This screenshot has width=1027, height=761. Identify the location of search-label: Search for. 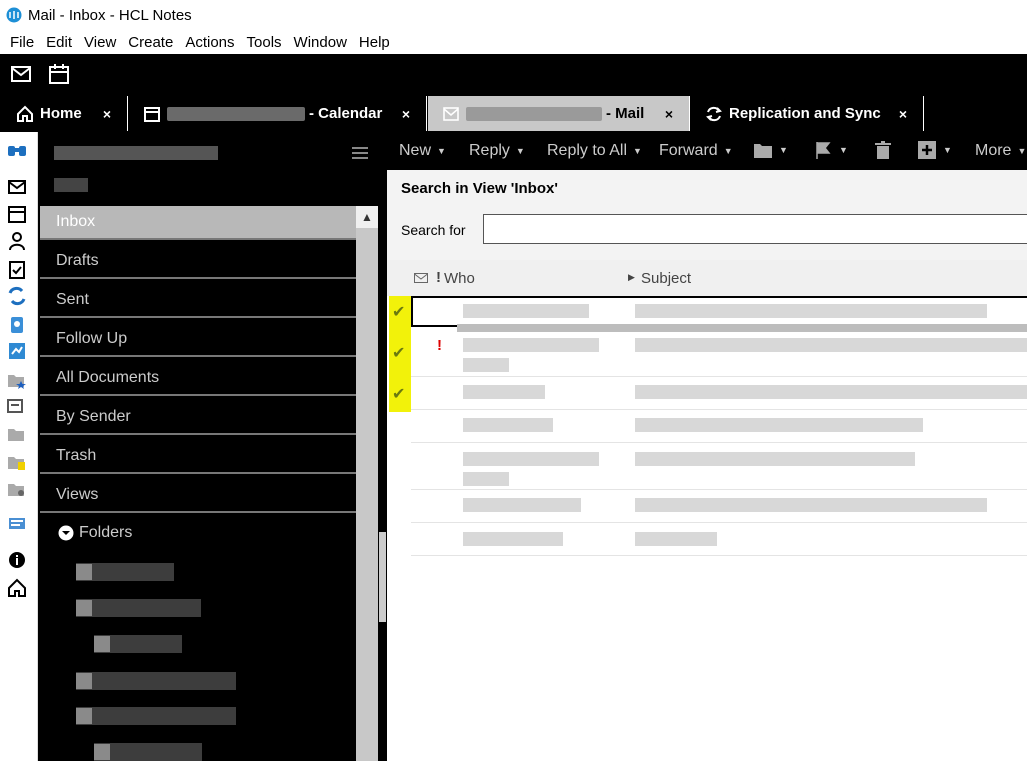
(433, 230).